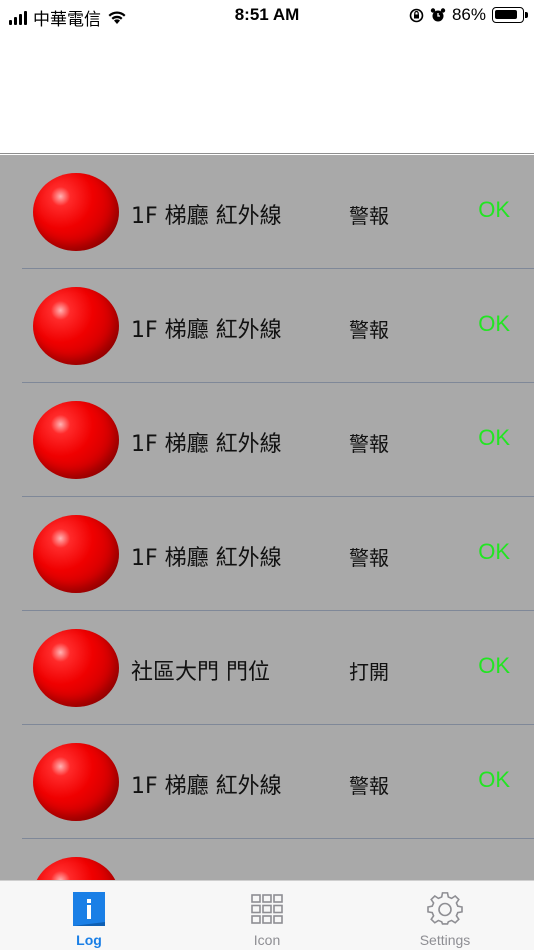 The height and width of the screenshot is (950, 534). What do you see at coordinates (510, 15) in the screenshot?
I see `battery-icon` at bounding box center [510, 15].